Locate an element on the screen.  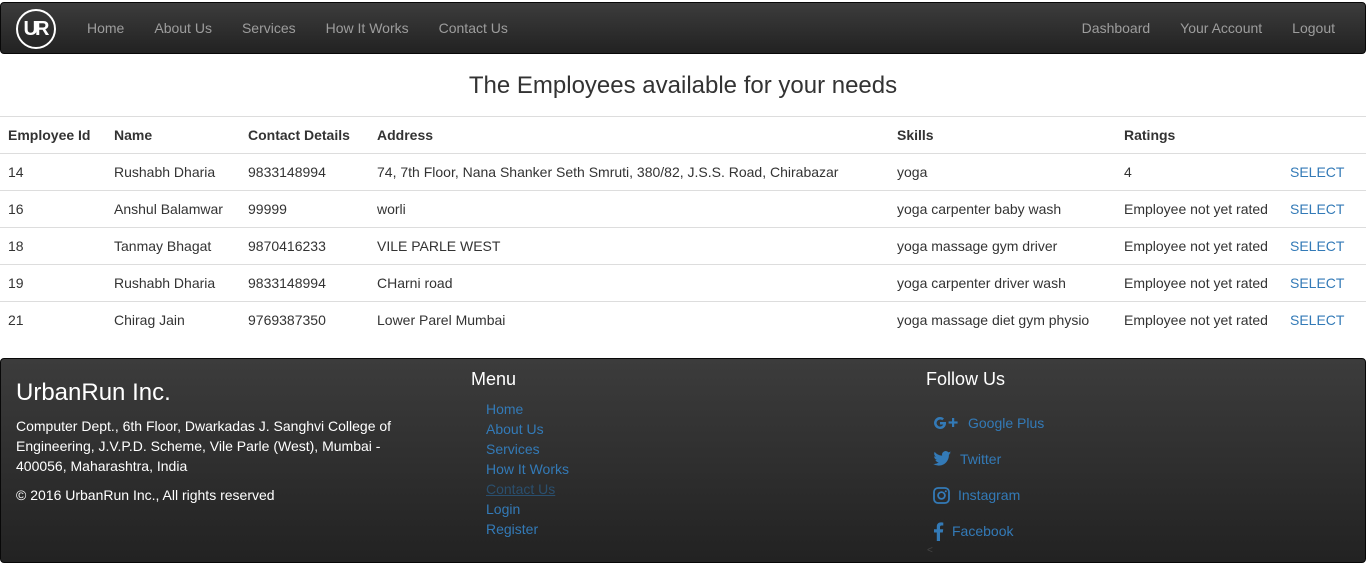
social-label: Twitter is located at coordinates (981, 459).